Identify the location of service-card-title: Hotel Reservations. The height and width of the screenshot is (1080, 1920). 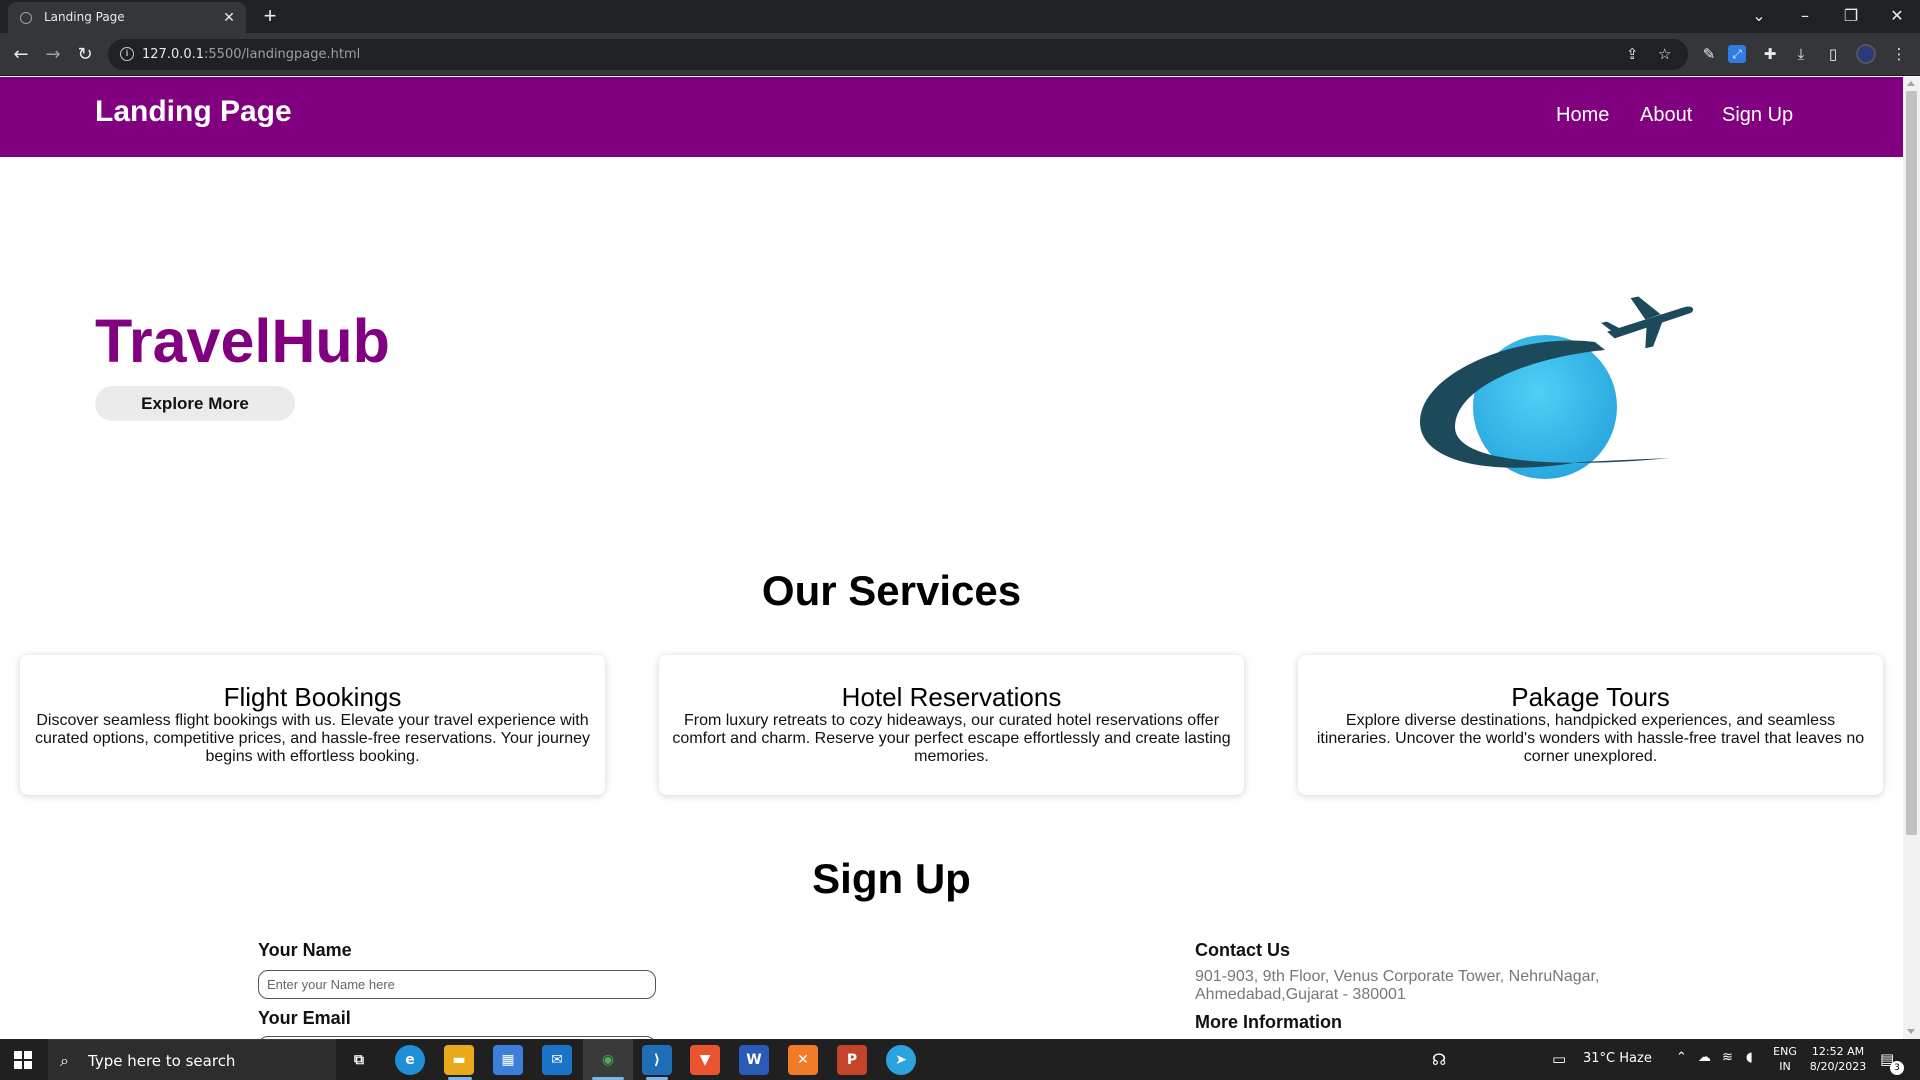
(951, 697).